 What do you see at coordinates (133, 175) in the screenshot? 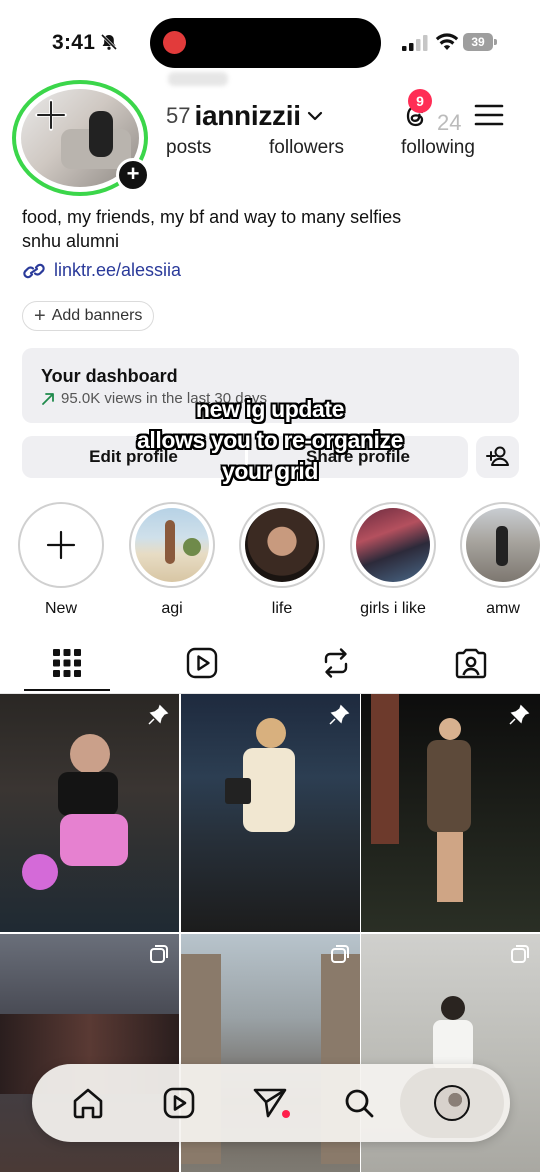
I see `add-story-button: +` at bounding box center [133, 175].